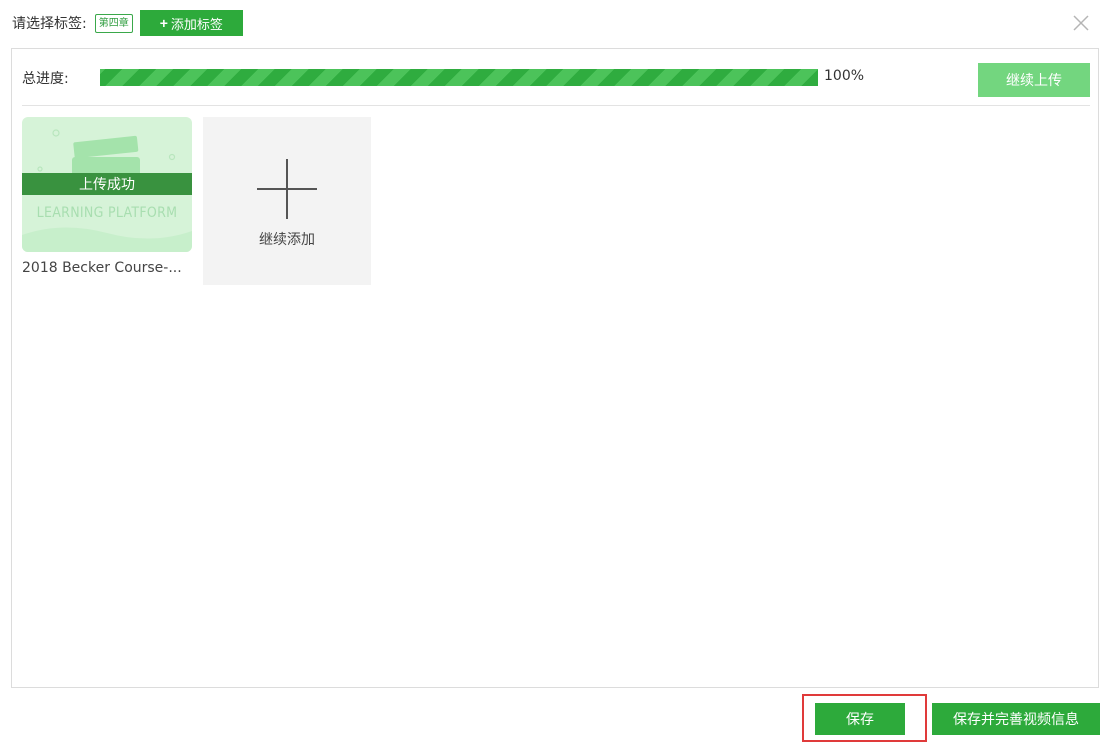  What do you see at coordinates (49, 24) in the screenshot?
I see `tag-selector-label: 请选择标签:` at bounding box center [49, 24].